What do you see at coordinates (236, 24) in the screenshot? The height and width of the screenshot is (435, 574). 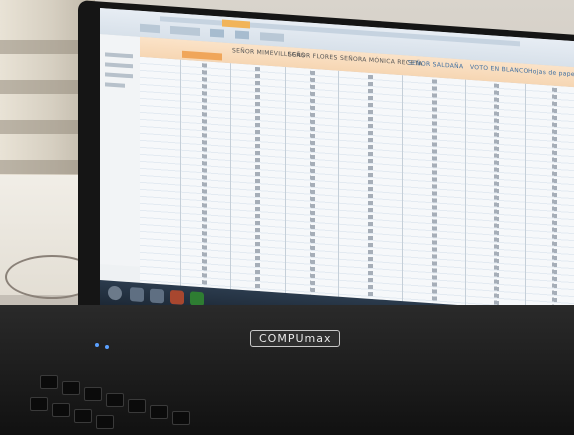 I see `active-tab-highlight` at bounding box center [236, 24].